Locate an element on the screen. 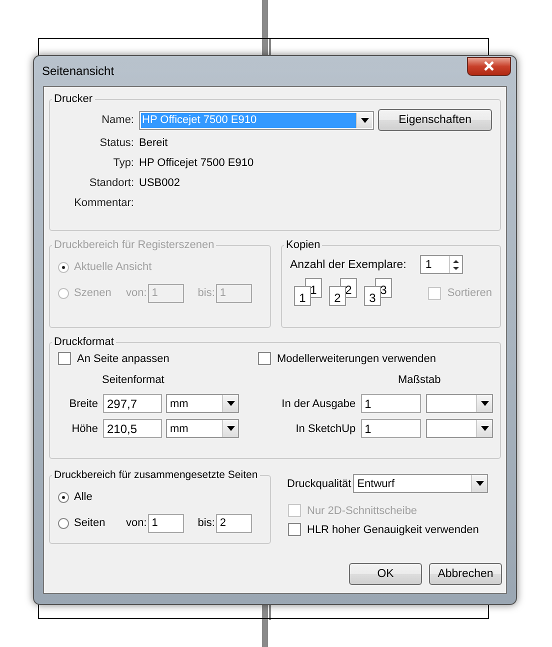 Image resolution: width=552 pixels, height=647 pixels. properties-button: Eigenschaften is located at coordinates (435, 120).